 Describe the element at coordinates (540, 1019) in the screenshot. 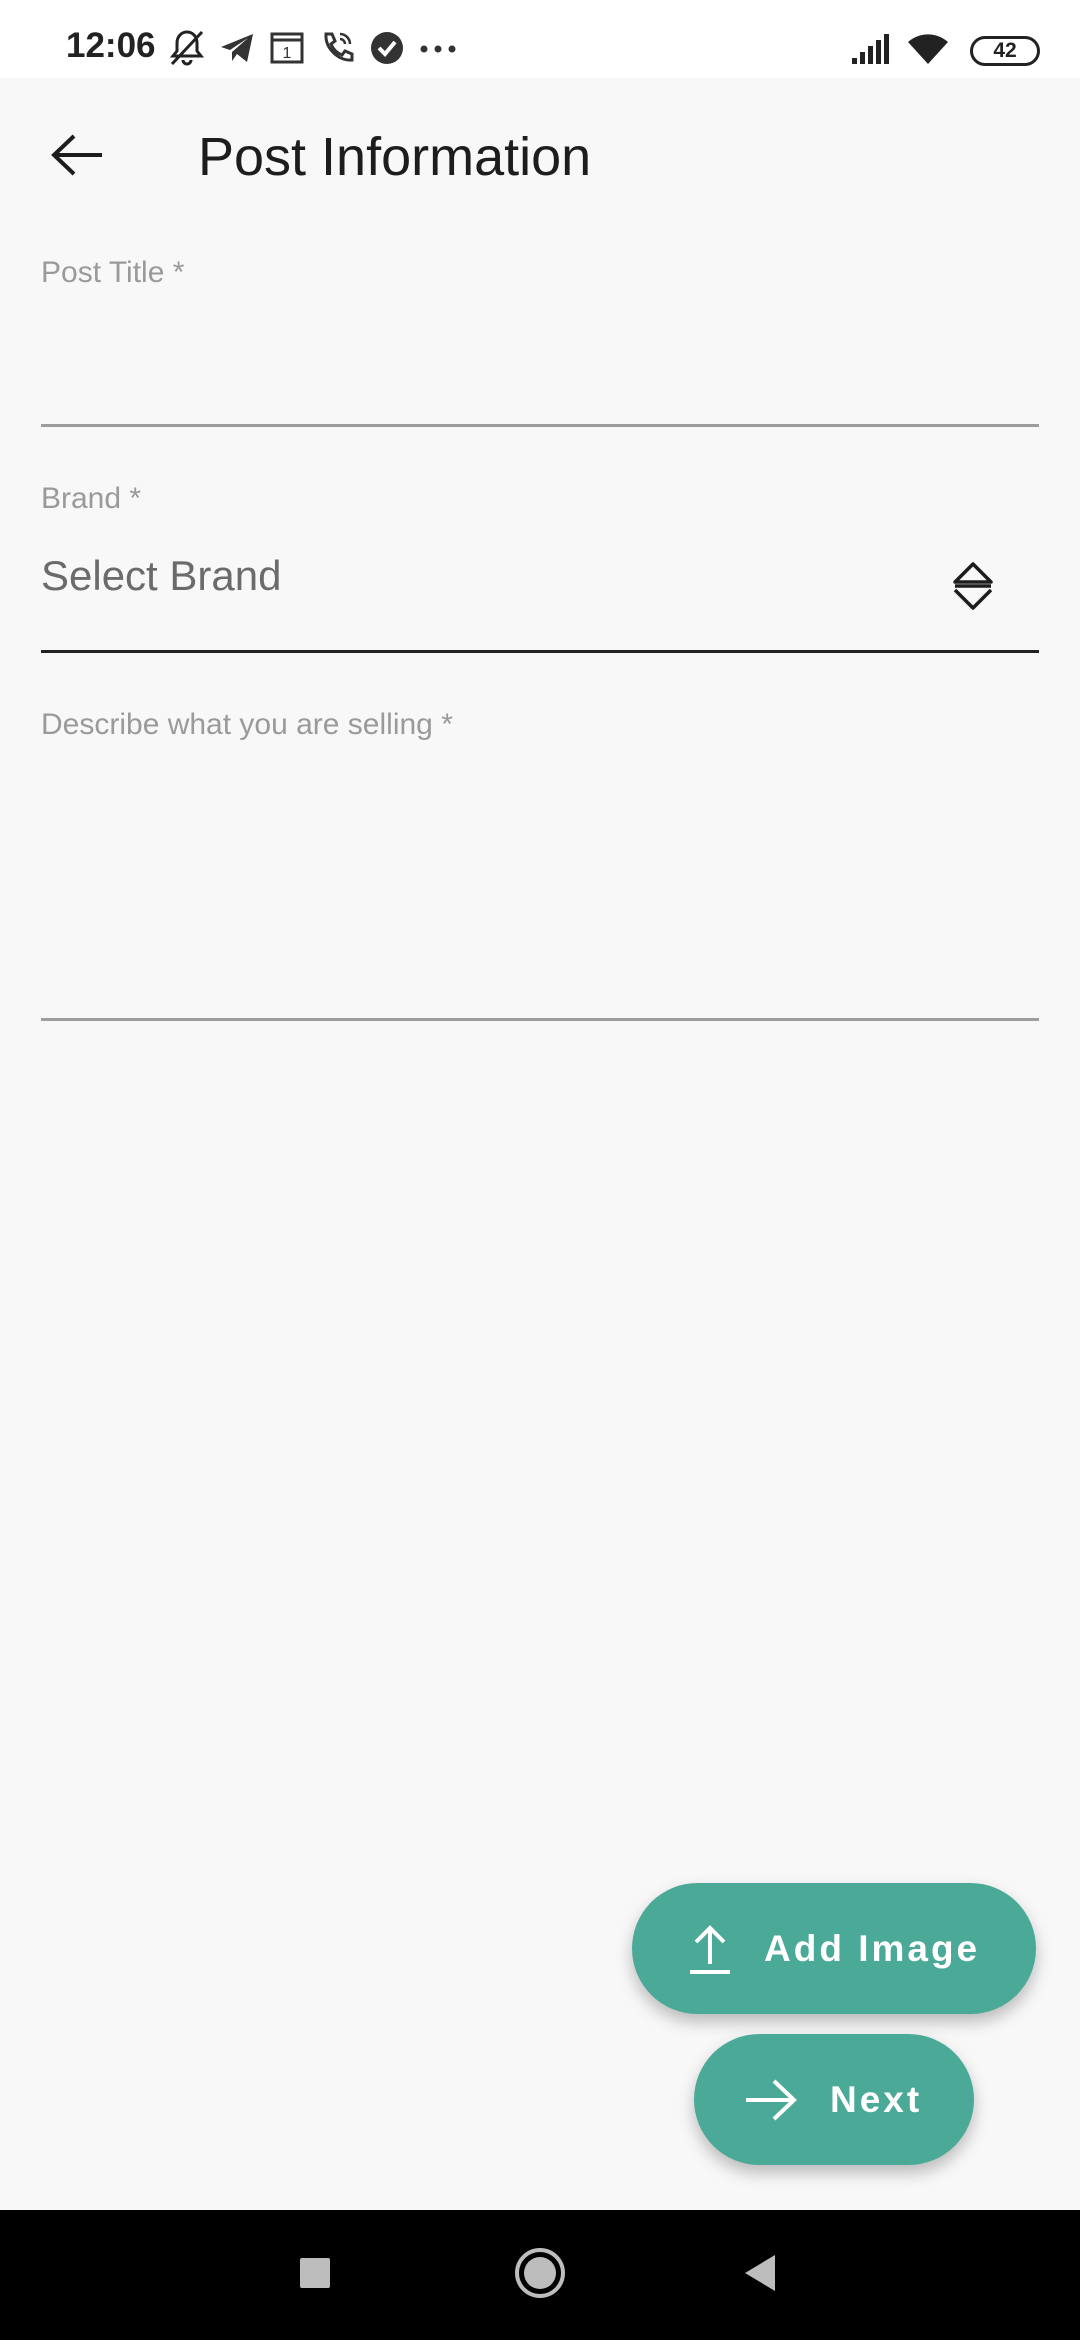

I see `description-underline` at that location.